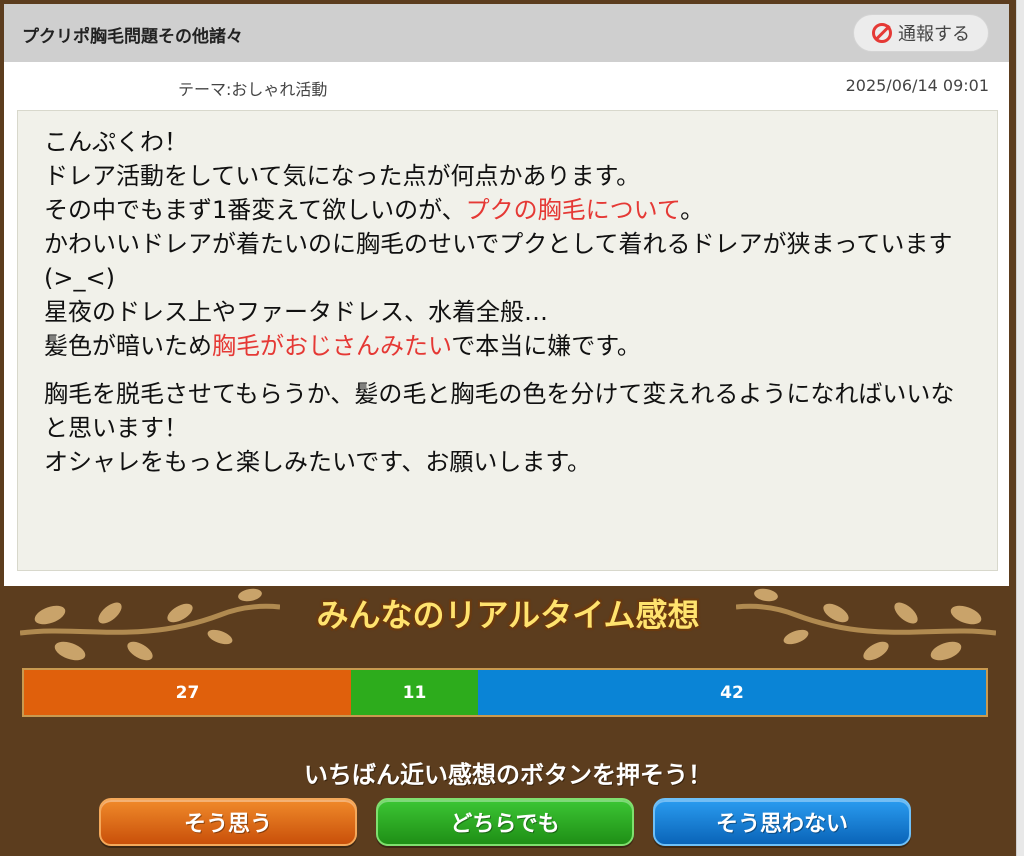 Image resolution: width=1024 pixels, height=856 pixels. What do you see at coordinates (732, 692) in the screenshot?
I see `disagree-count: 42` at bounding box center [732, 692].